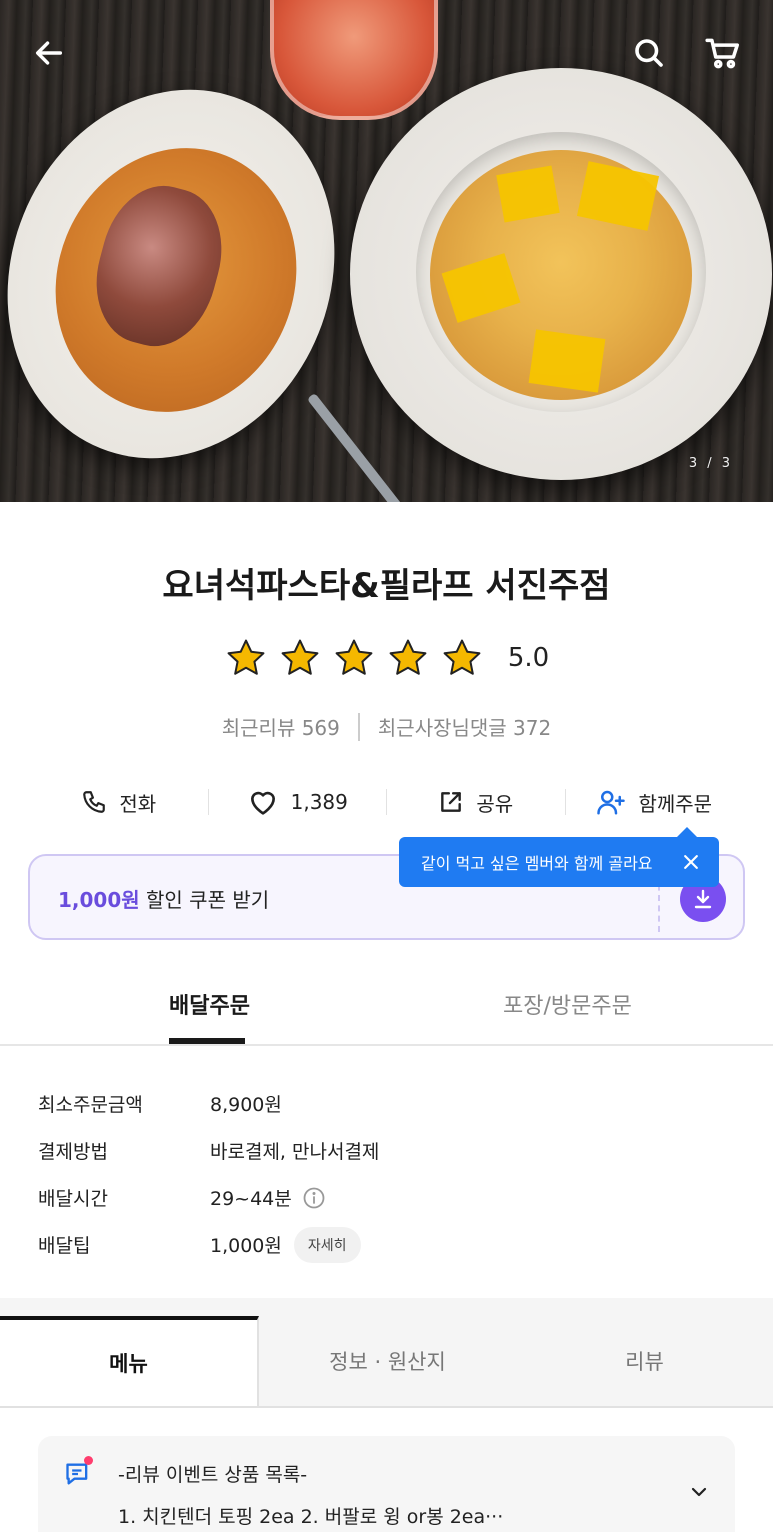 Image resolution: width=773 pixels, height=1532 pixels. Describe the element at coordinates (691, 862) in the screenshot. I see `close-icon` at that location.